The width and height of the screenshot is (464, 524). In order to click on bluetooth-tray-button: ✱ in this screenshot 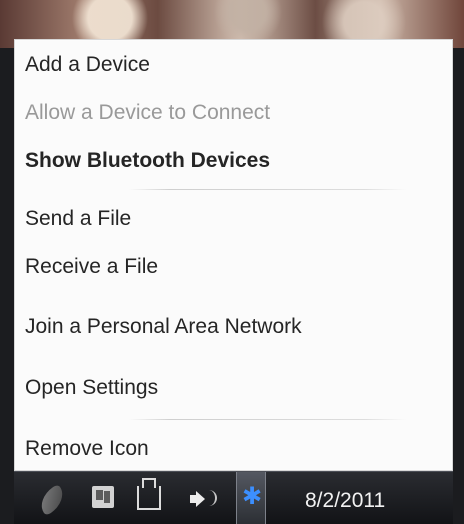, I will do `click(251, 498)`.